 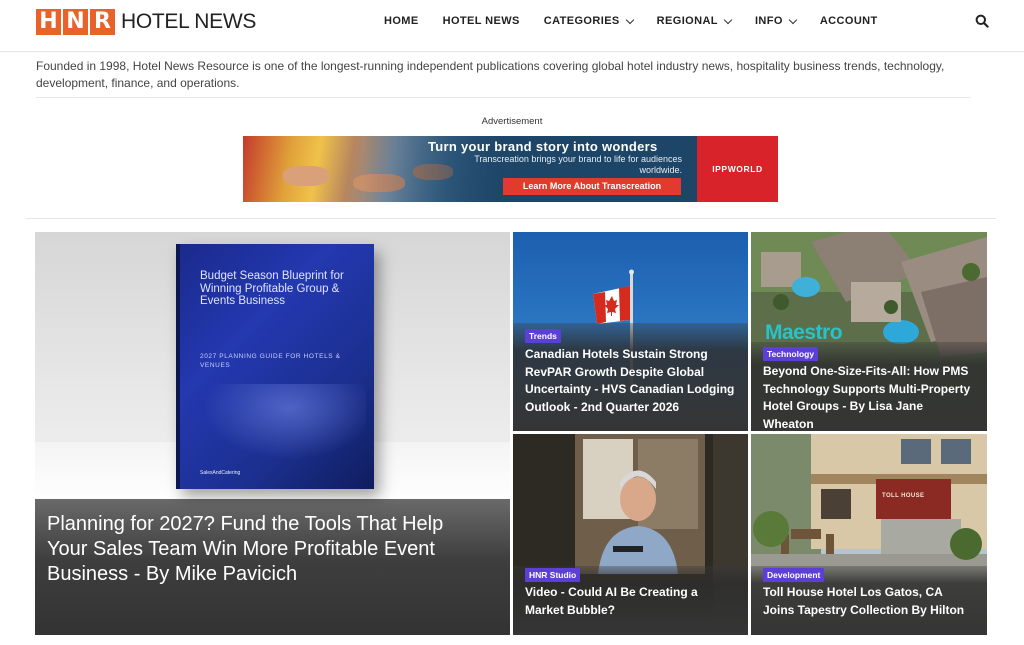 I want to click on nav-regional-label: REGIONAL, so click(x=687, y=21).